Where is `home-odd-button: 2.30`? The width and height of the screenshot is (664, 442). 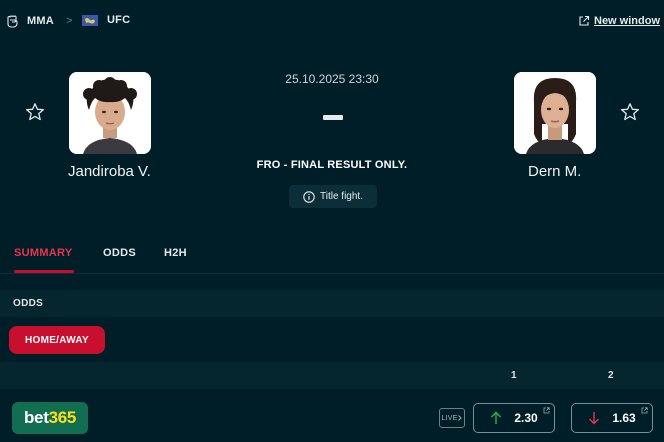
home-odd-button: 2.30 is located at coordinates (514, 418).